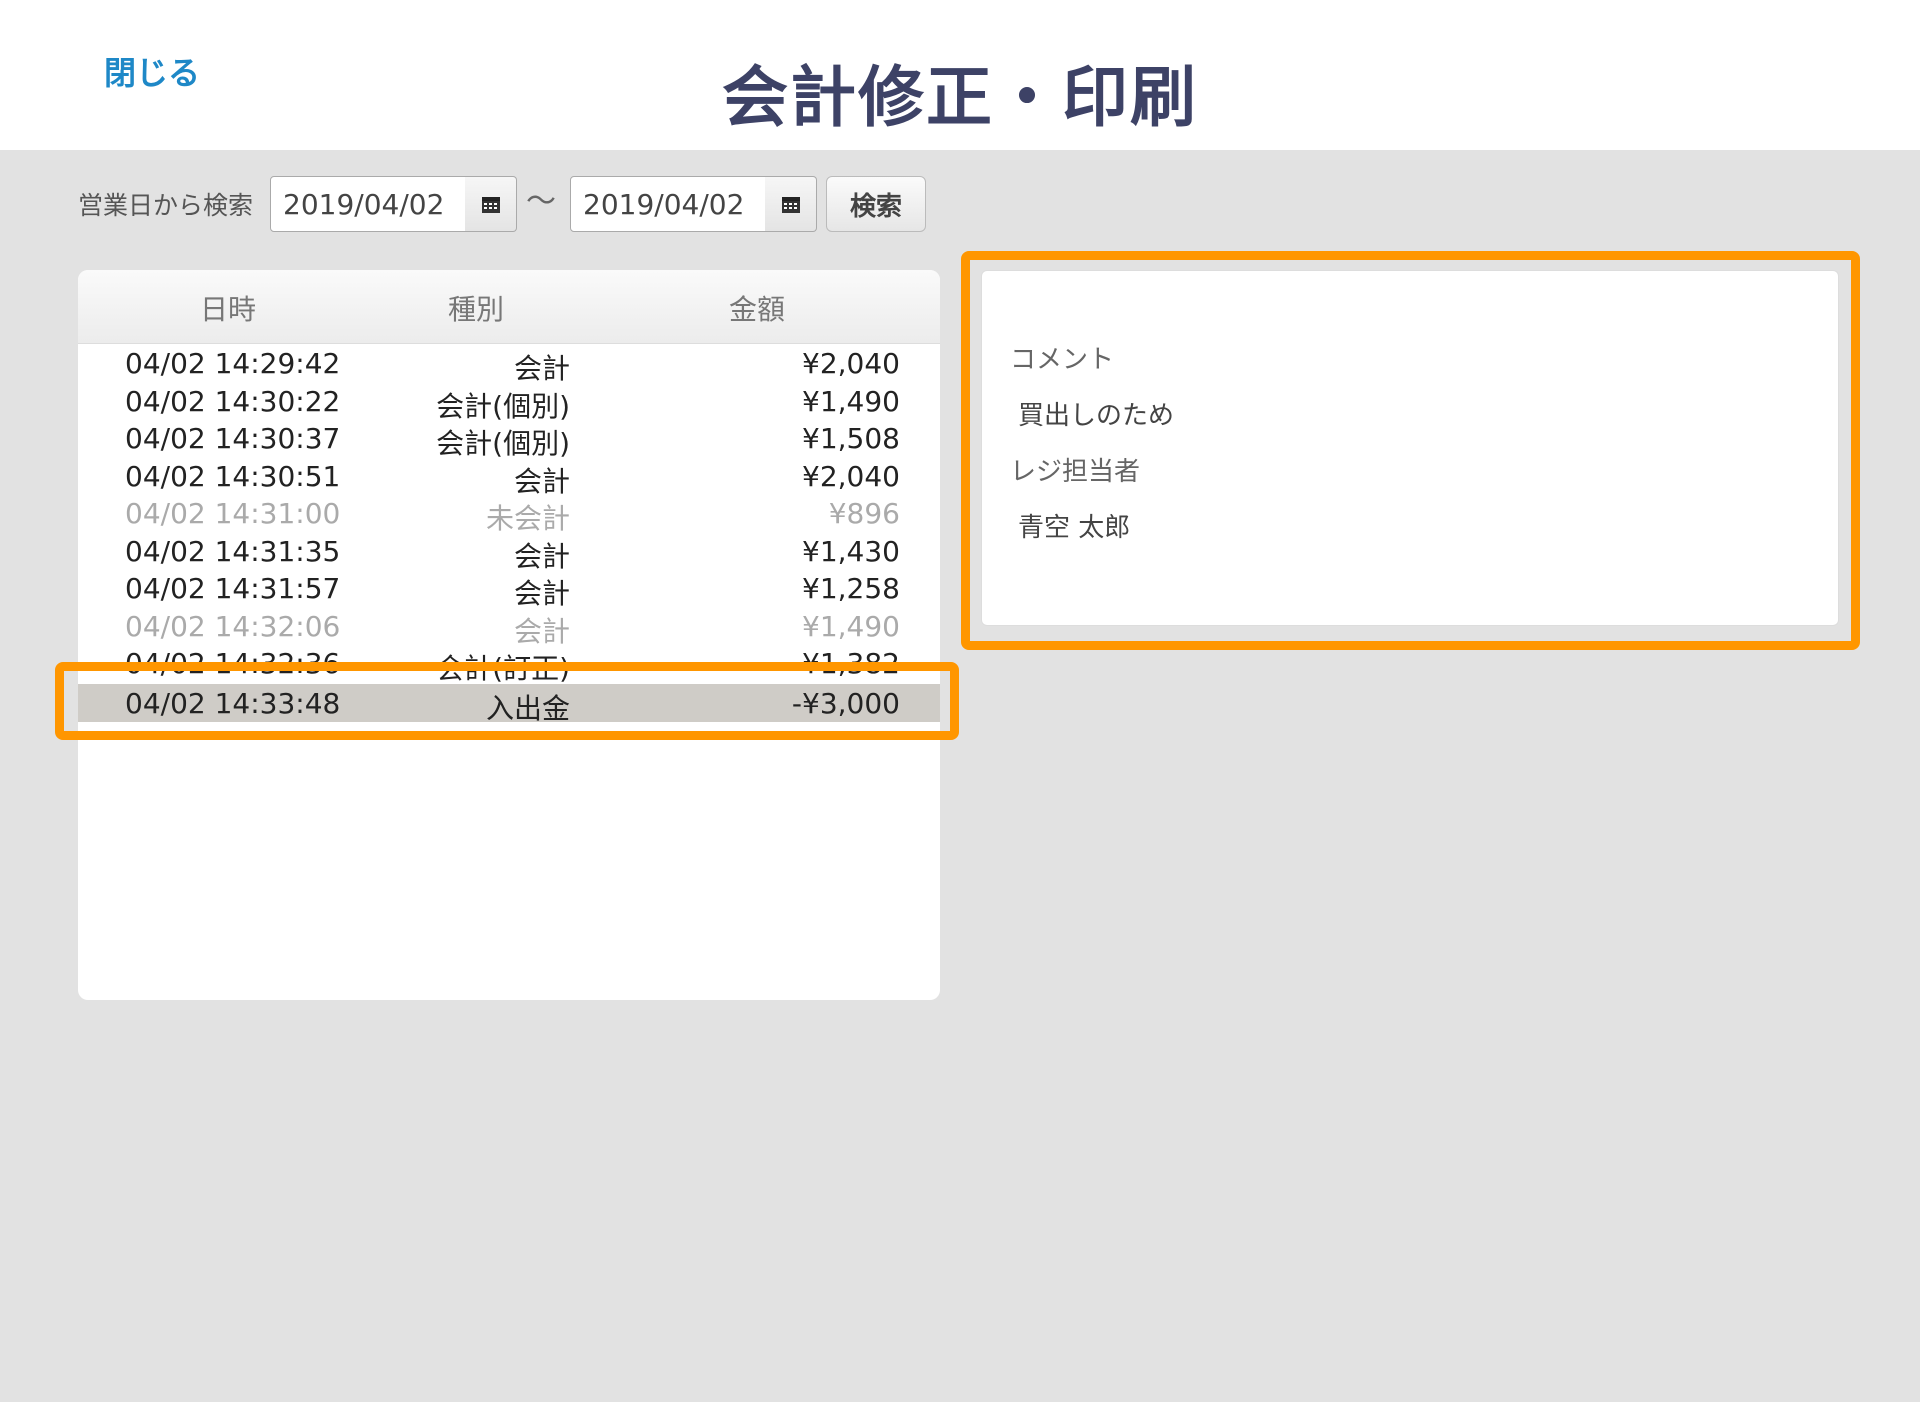 The width and height of the screenshot is (1920, 1402). What do you see at coordinates (509, 589) in the screenshot?
I see `table-row: 04/02 14:31:57 会計 ¥1,258` at bounding box center [509, 589].